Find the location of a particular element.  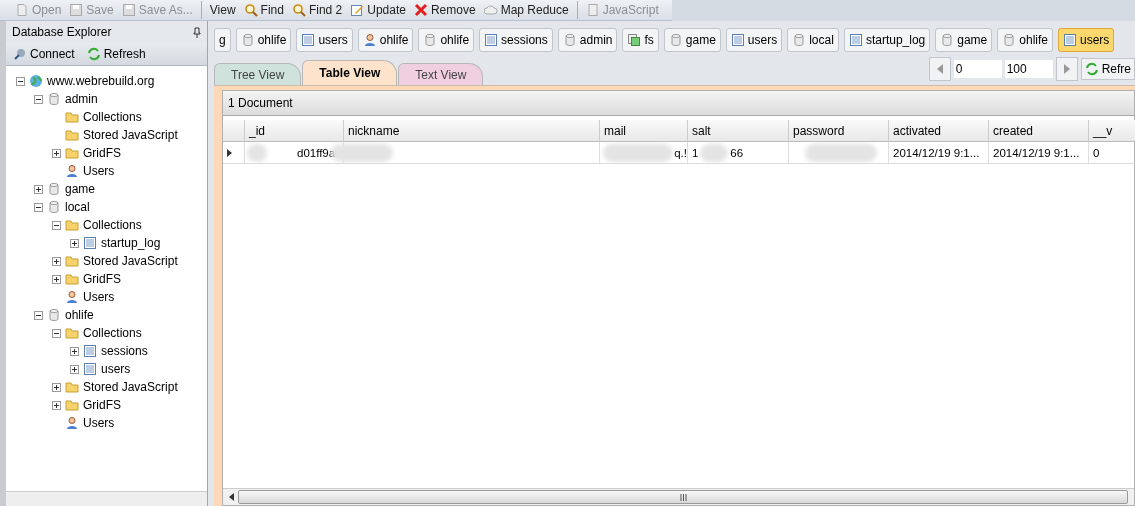

view-tab: Table View is located at coordinates (350, 72).